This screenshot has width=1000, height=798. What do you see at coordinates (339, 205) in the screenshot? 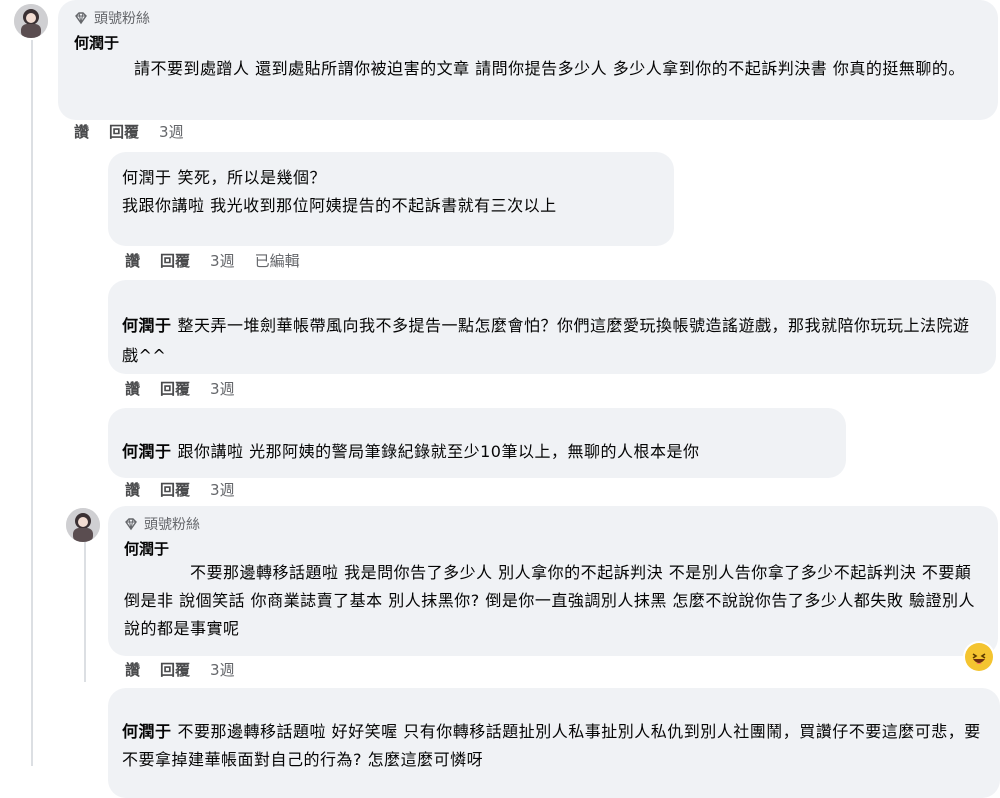
I see `comment-line: 我跟你講啦 我光收到那位阿姨提告的不起訴書就有三次以上` at bounding box center [339, 205].